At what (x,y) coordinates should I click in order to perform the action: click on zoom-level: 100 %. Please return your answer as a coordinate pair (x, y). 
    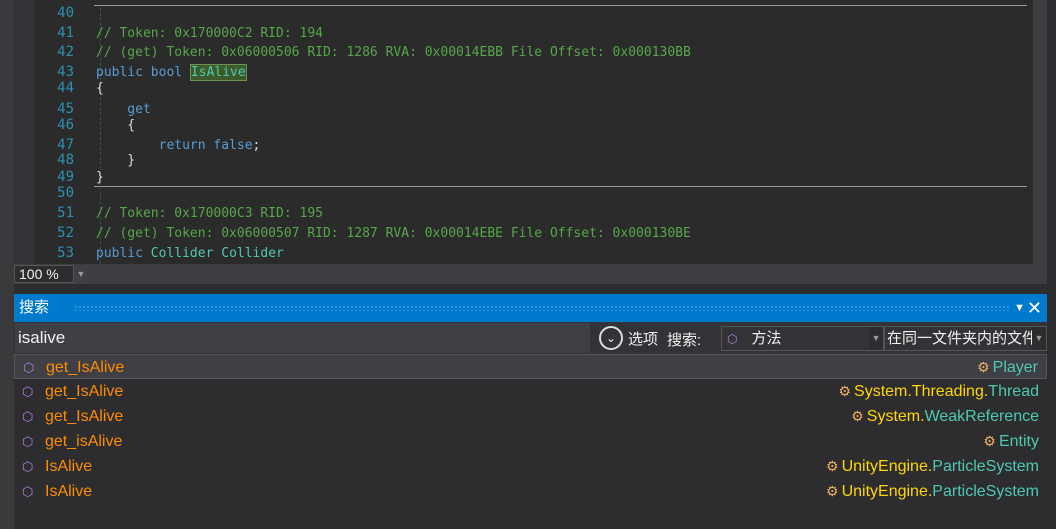
    Looking at the image, I should click on (44, 274).